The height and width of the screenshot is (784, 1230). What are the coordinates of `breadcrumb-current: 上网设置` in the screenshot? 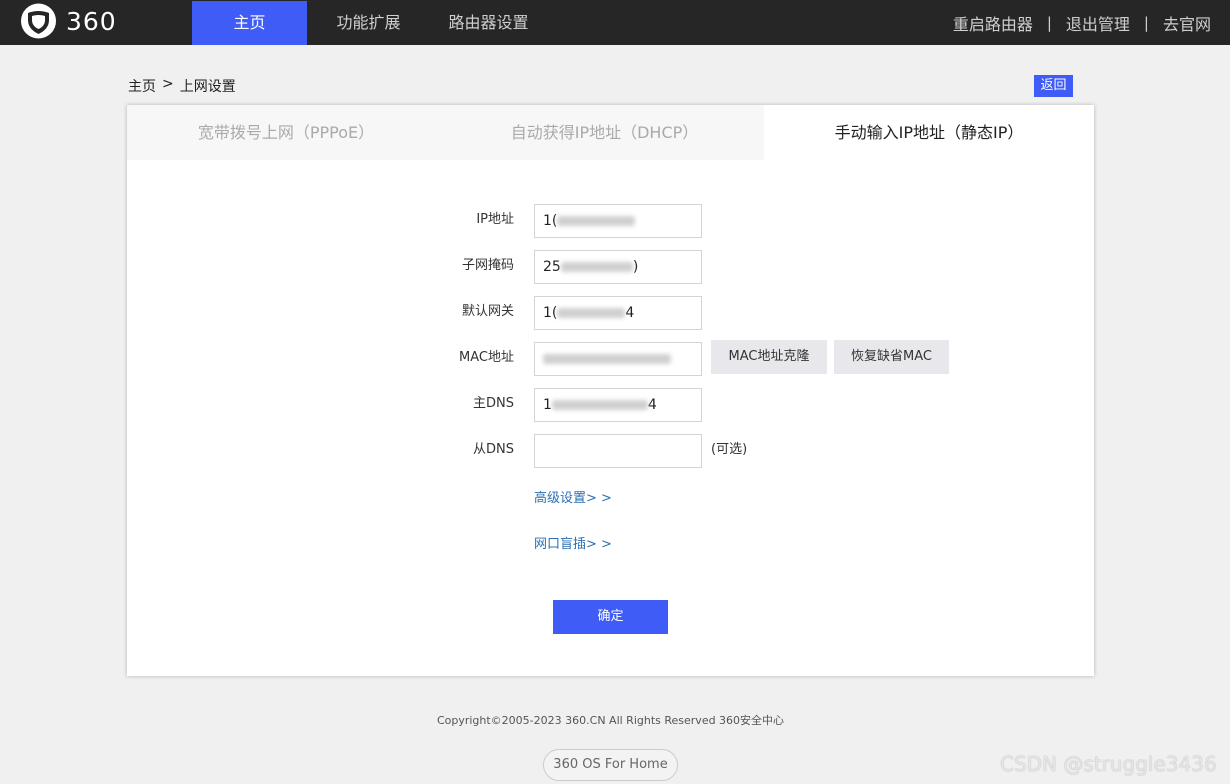 It's located at (207, 87).